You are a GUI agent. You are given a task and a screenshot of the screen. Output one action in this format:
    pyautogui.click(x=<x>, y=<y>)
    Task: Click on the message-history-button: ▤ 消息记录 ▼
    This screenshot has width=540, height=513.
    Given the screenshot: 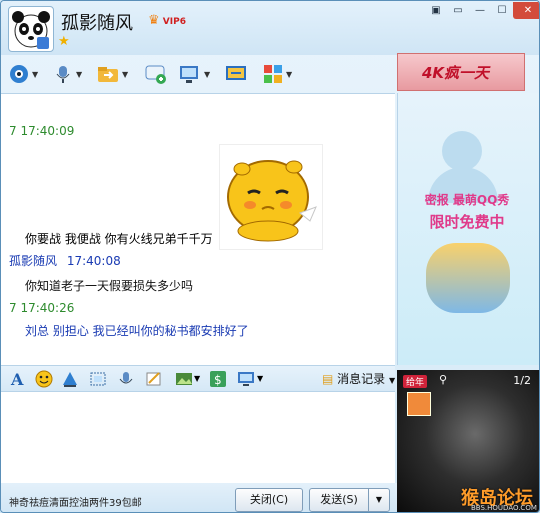 What is the action you would take?
    pyautogui.click(x=358, y=378)
    